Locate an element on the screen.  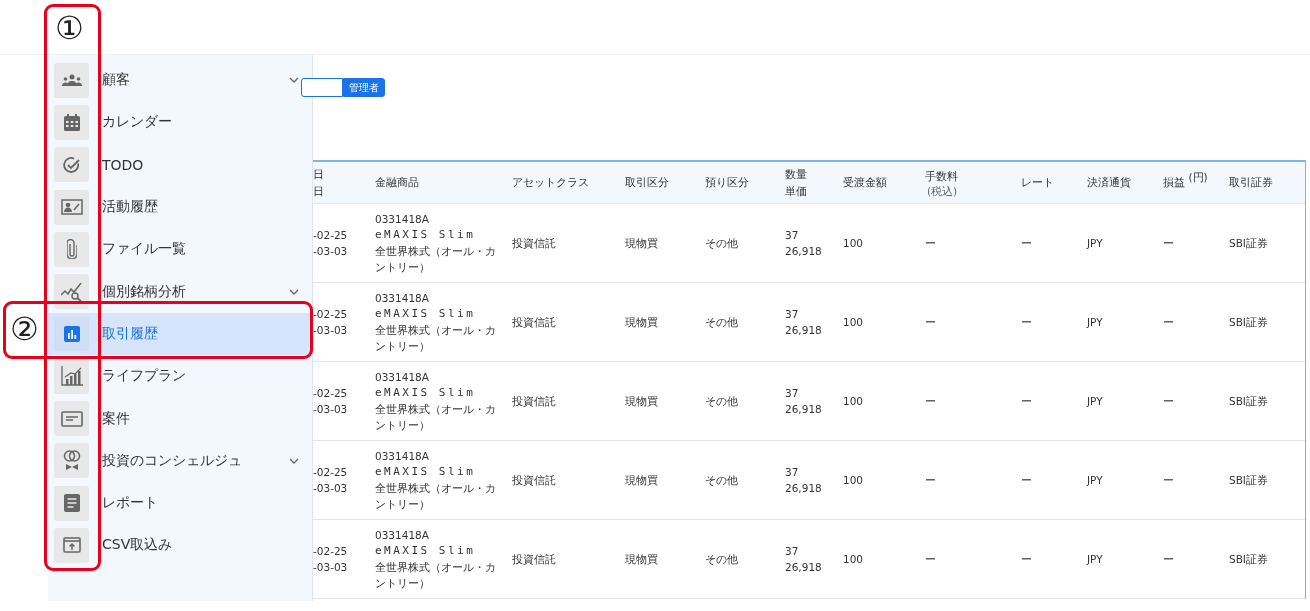
check-circle-icon is located at coordinates (71, 164).